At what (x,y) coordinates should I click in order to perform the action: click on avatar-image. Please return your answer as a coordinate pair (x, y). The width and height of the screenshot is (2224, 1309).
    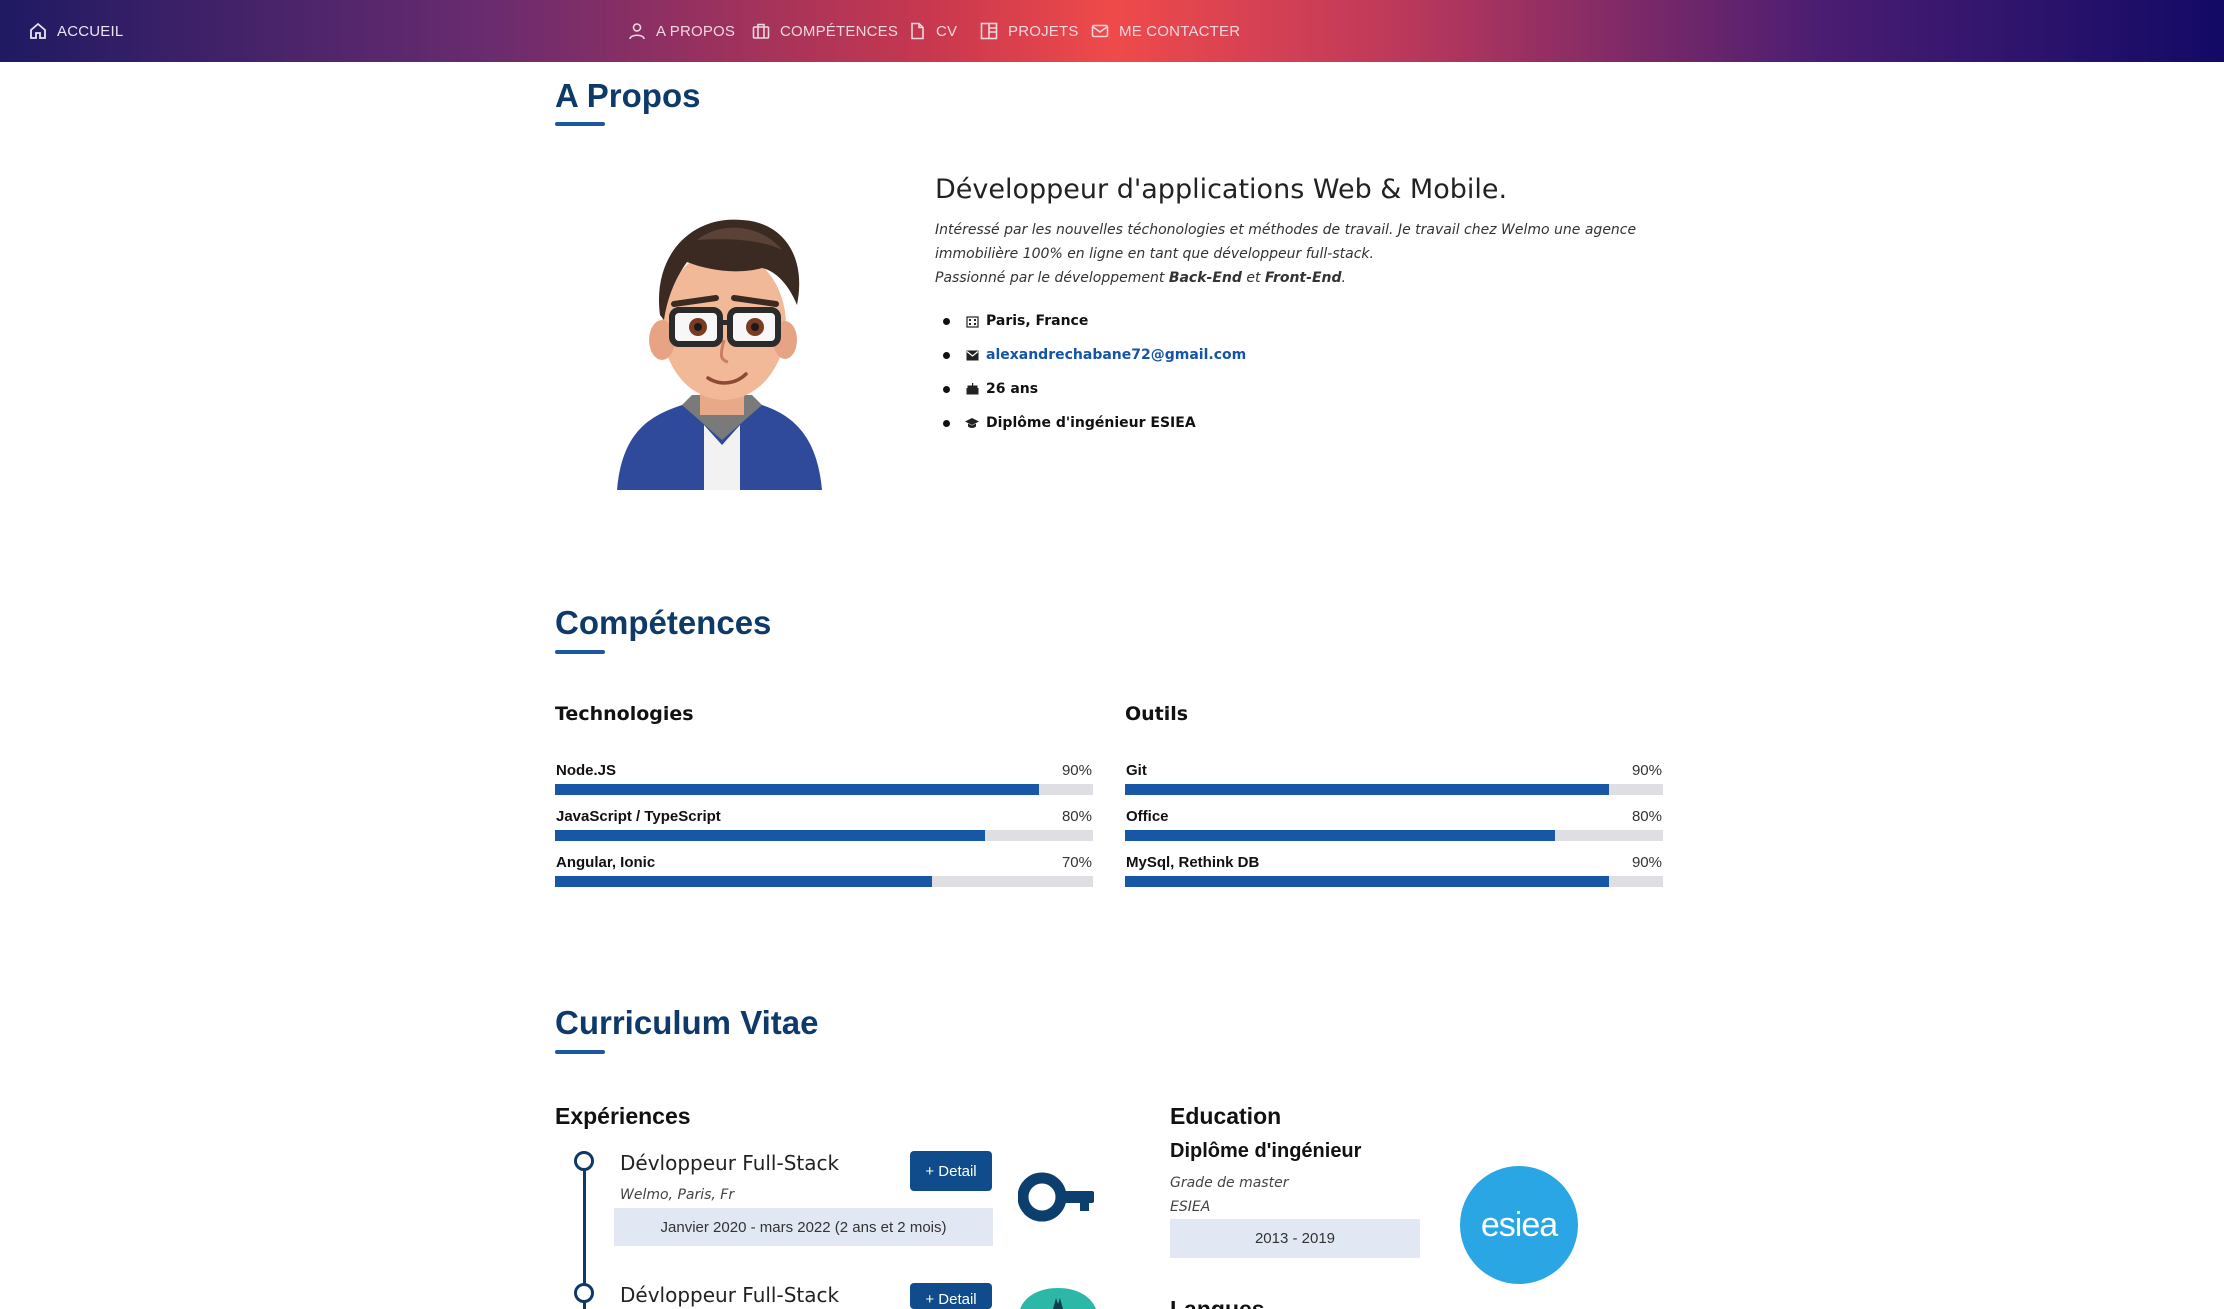
    Looking at the image, I should click on (719, 354).